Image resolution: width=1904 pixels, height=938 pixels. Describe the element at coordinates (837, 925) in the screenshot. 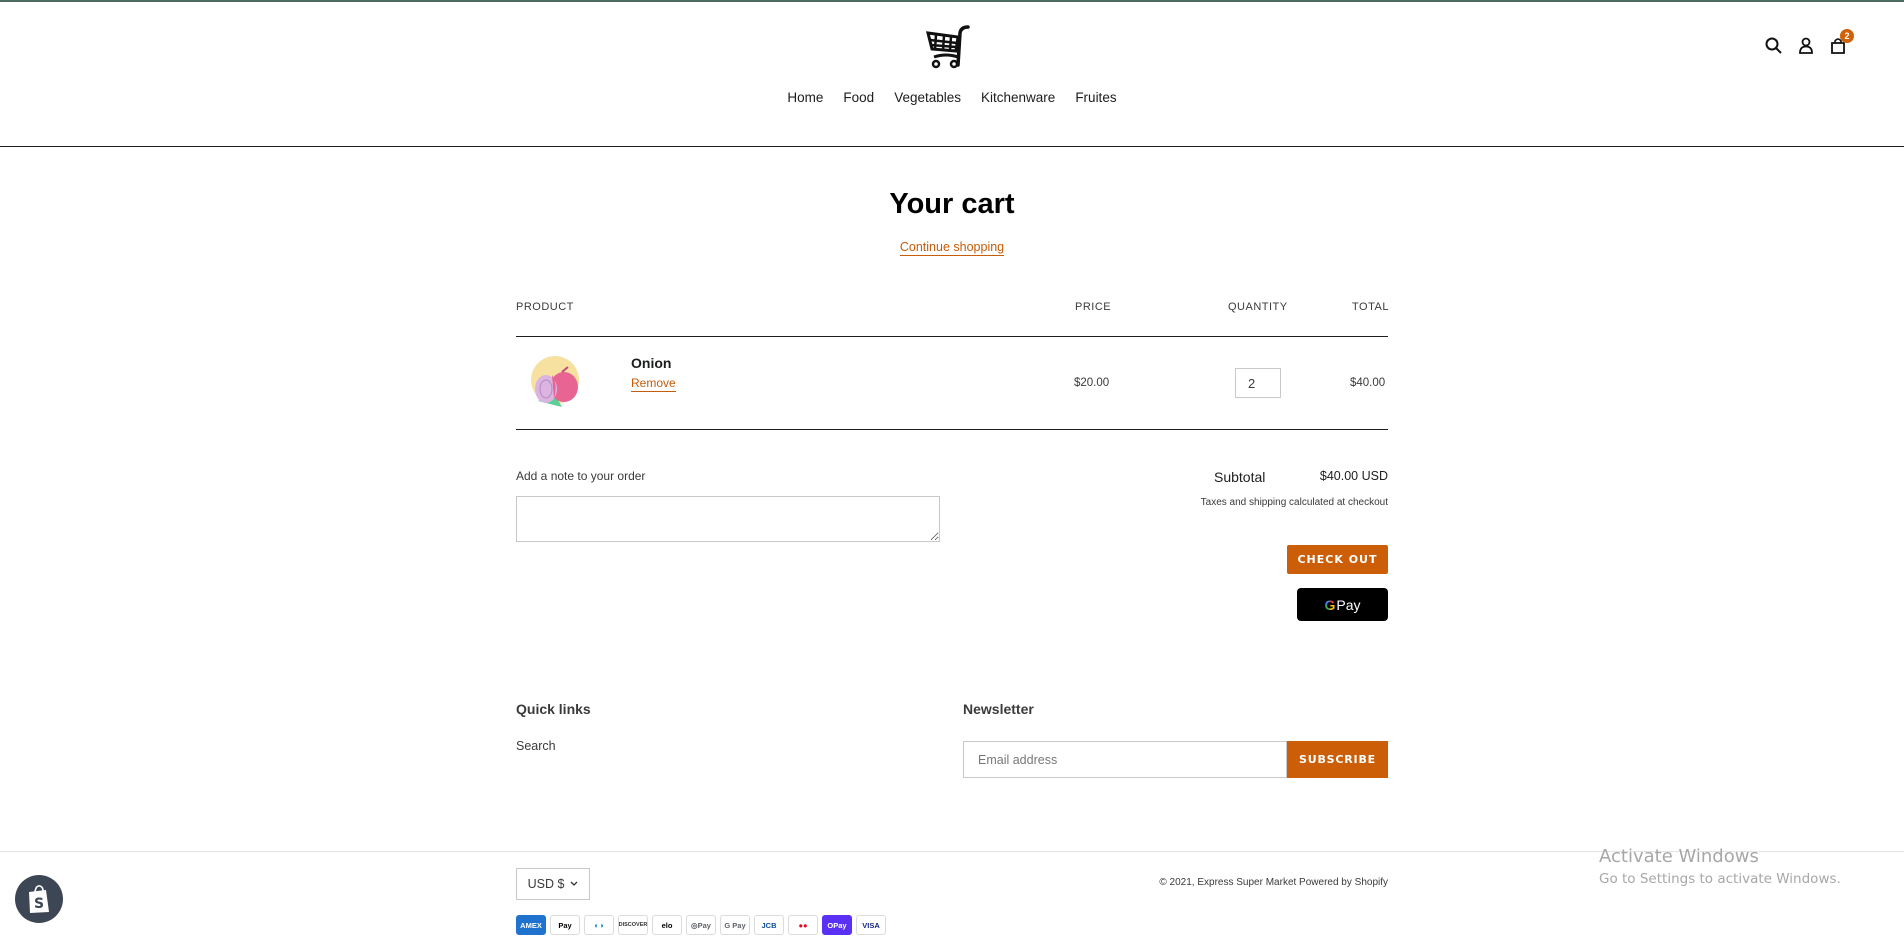

I see `payment-icon-opay: OPay` at that location.